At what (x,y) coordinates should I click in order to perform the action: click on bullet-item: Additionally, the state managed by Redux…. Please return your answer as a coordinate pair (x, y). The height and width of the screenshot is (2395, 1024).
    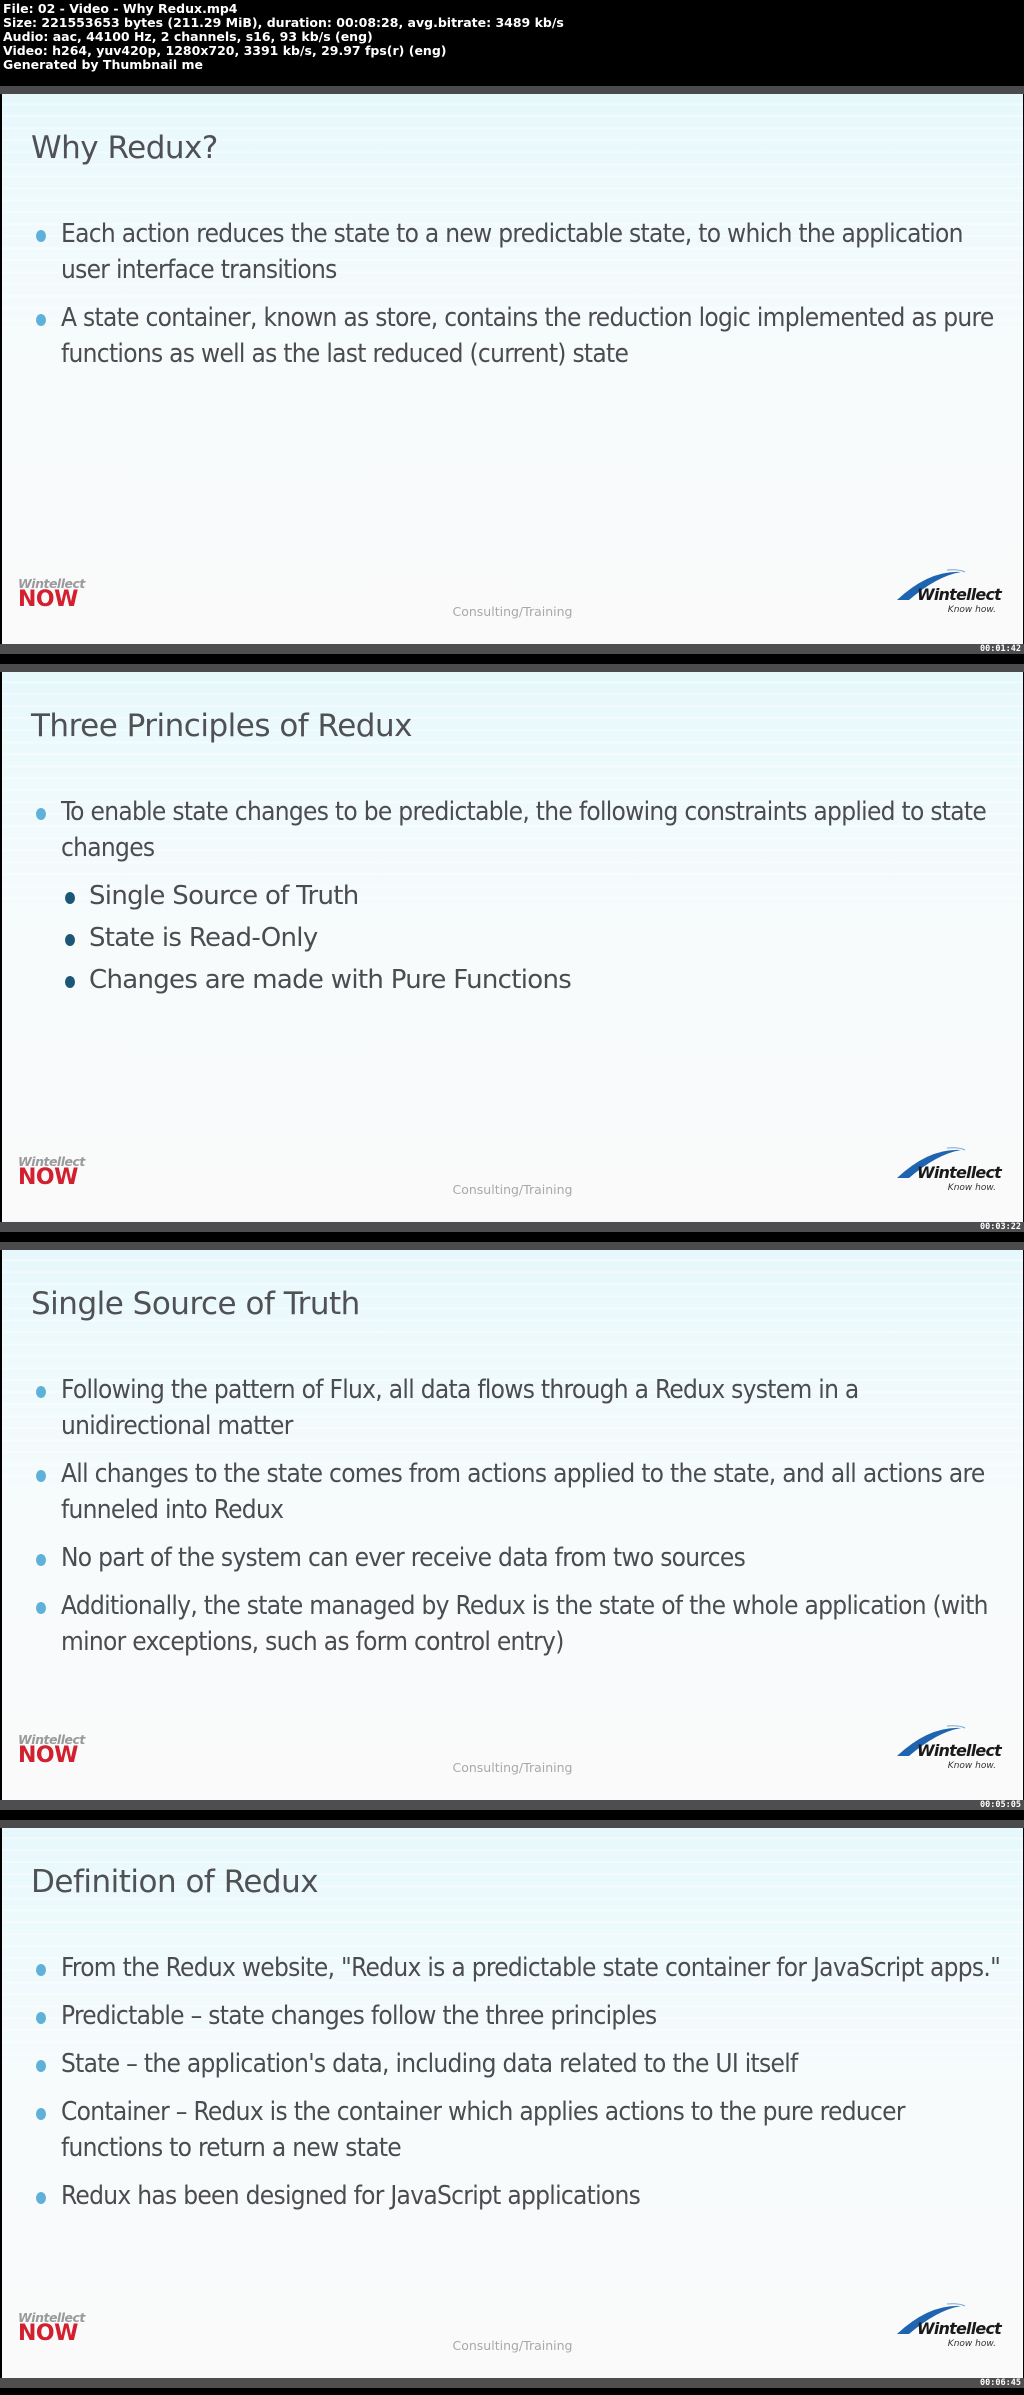
    Looking at the image, I should click on (518, 1624).